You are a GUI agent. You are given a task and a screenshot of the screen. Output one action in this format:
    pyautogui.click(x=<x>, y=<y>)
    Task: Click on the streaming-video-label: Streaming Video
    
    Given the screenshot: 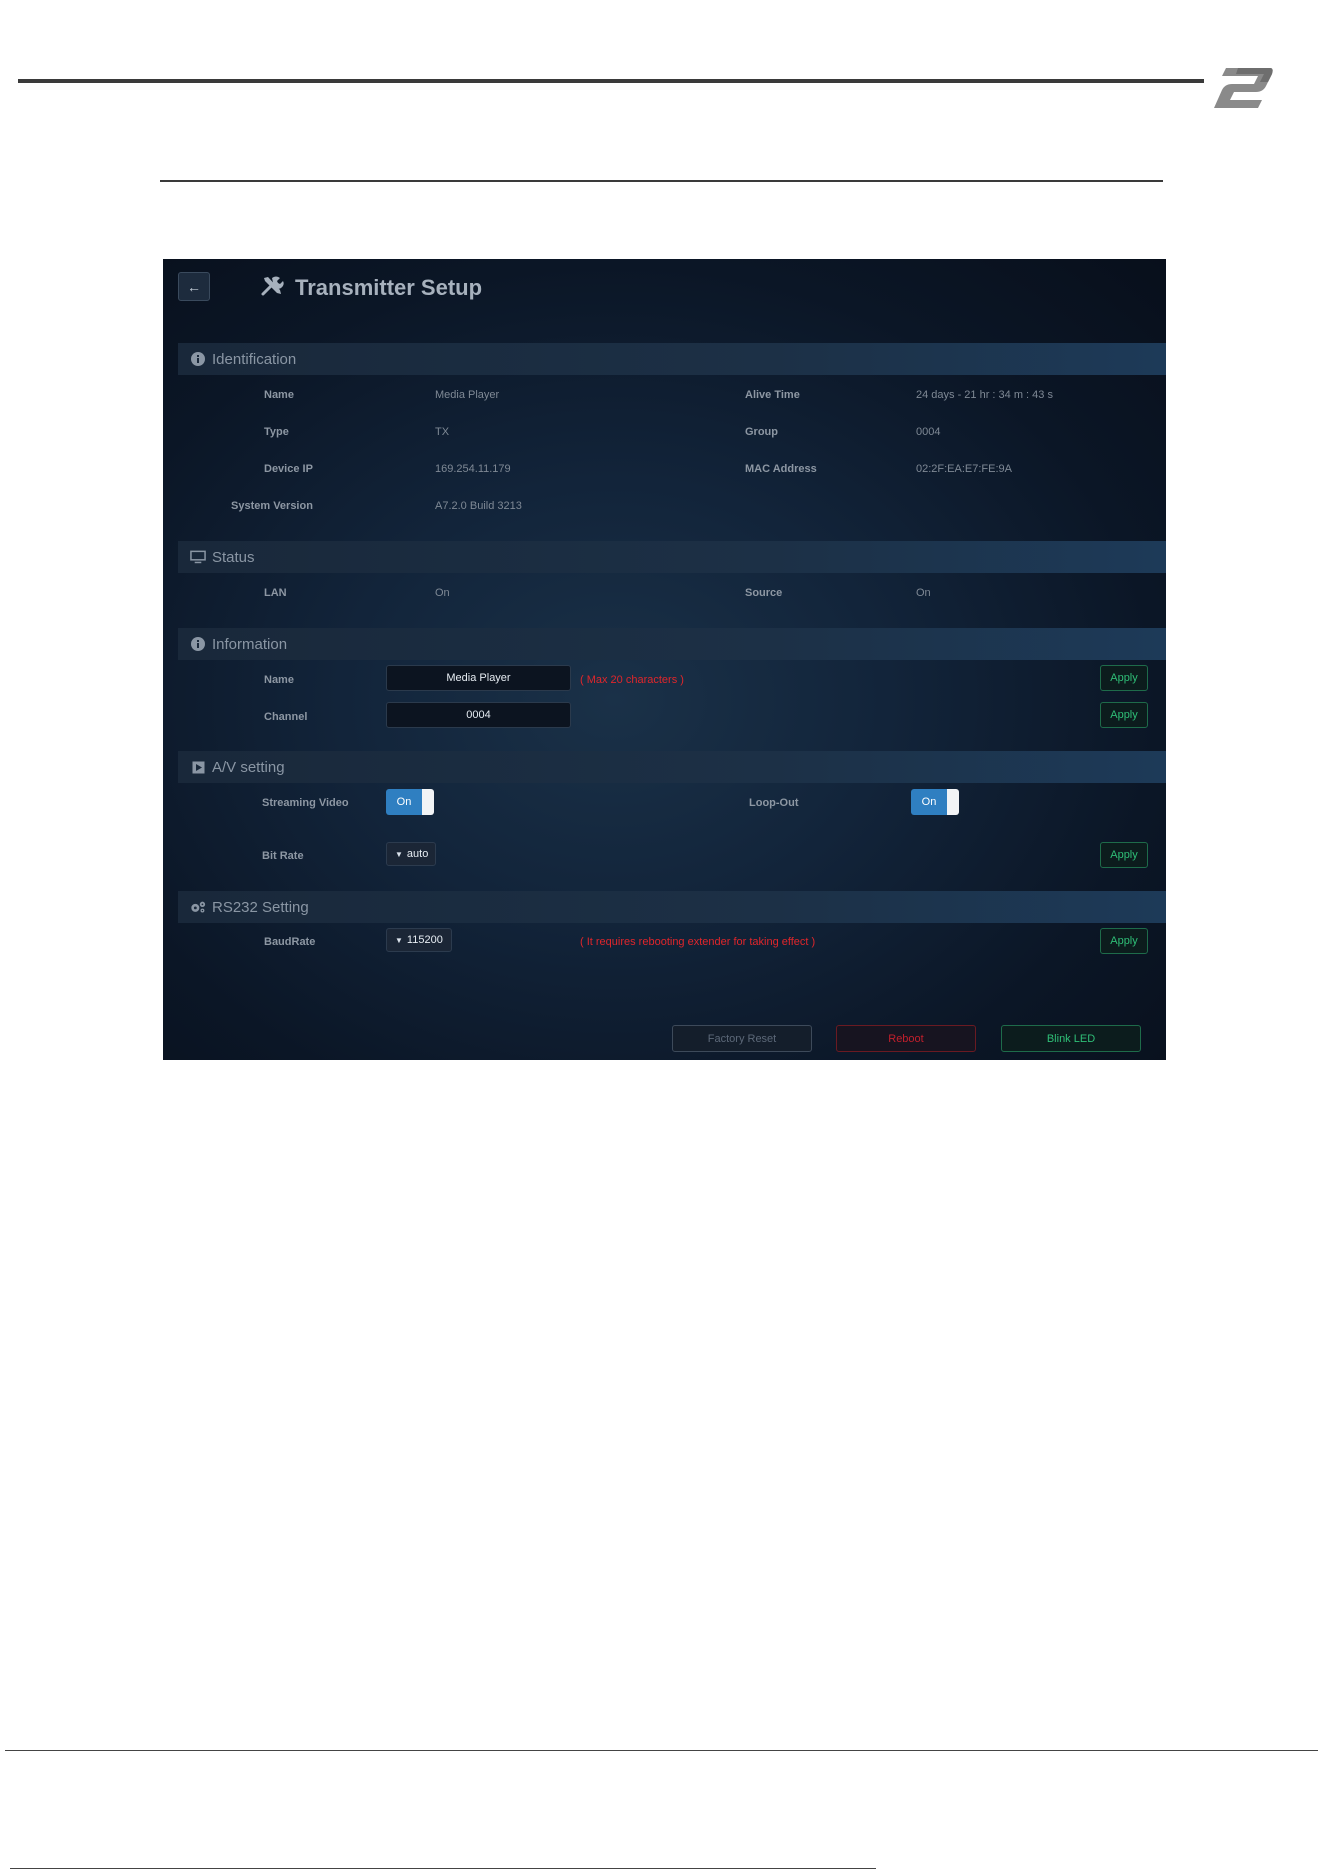 What is the action you would take?
    pyautogui.click(x=305, y=803)
    